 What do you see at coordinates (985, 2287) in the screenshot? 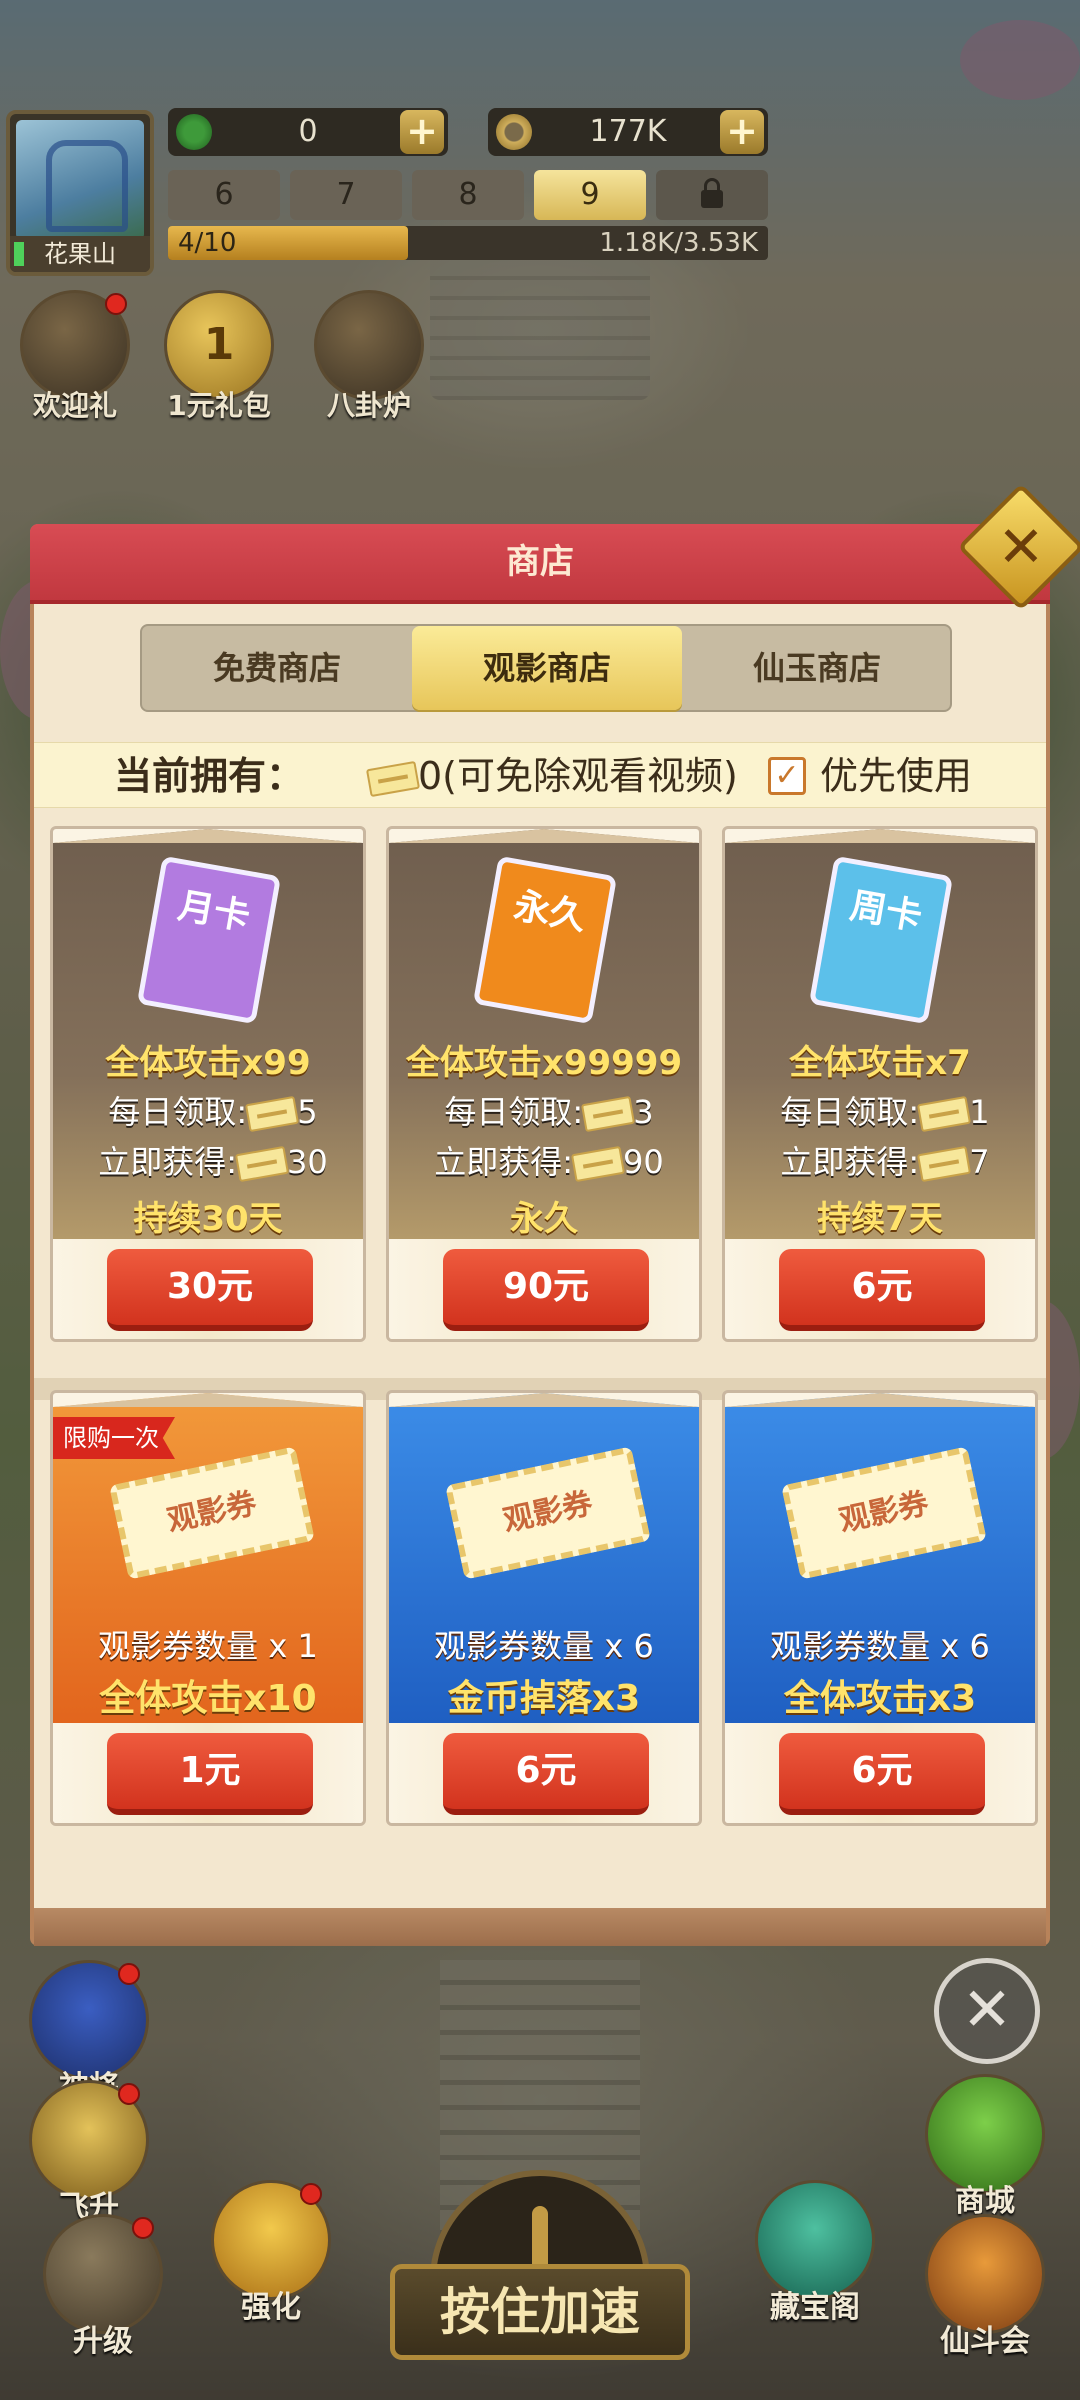
I see `immortal-arena-button: 仙斗会` at bounding box center [985, 2287].